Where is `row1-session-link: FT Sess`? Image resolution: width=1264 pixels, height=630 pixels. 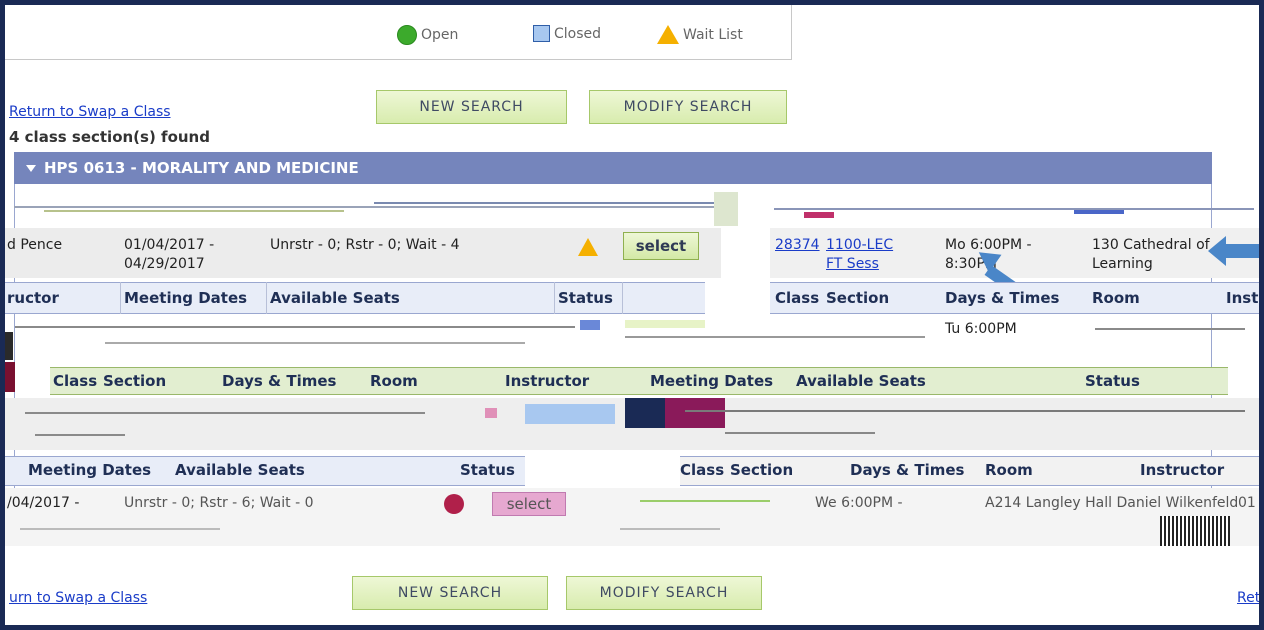
row1-session-link: FT Sess is located at coordinates (852, 264).